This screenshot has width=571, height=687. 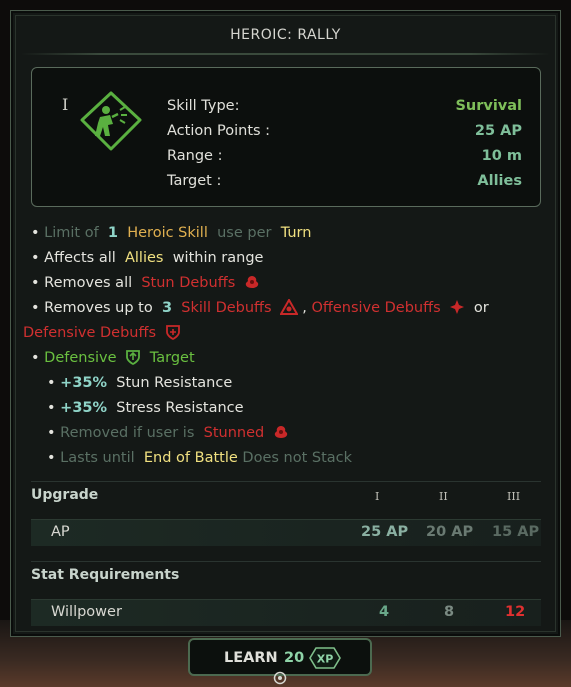 I want to click on willpower-row: Willpower 4 8 12, so click(x=286, y=612).